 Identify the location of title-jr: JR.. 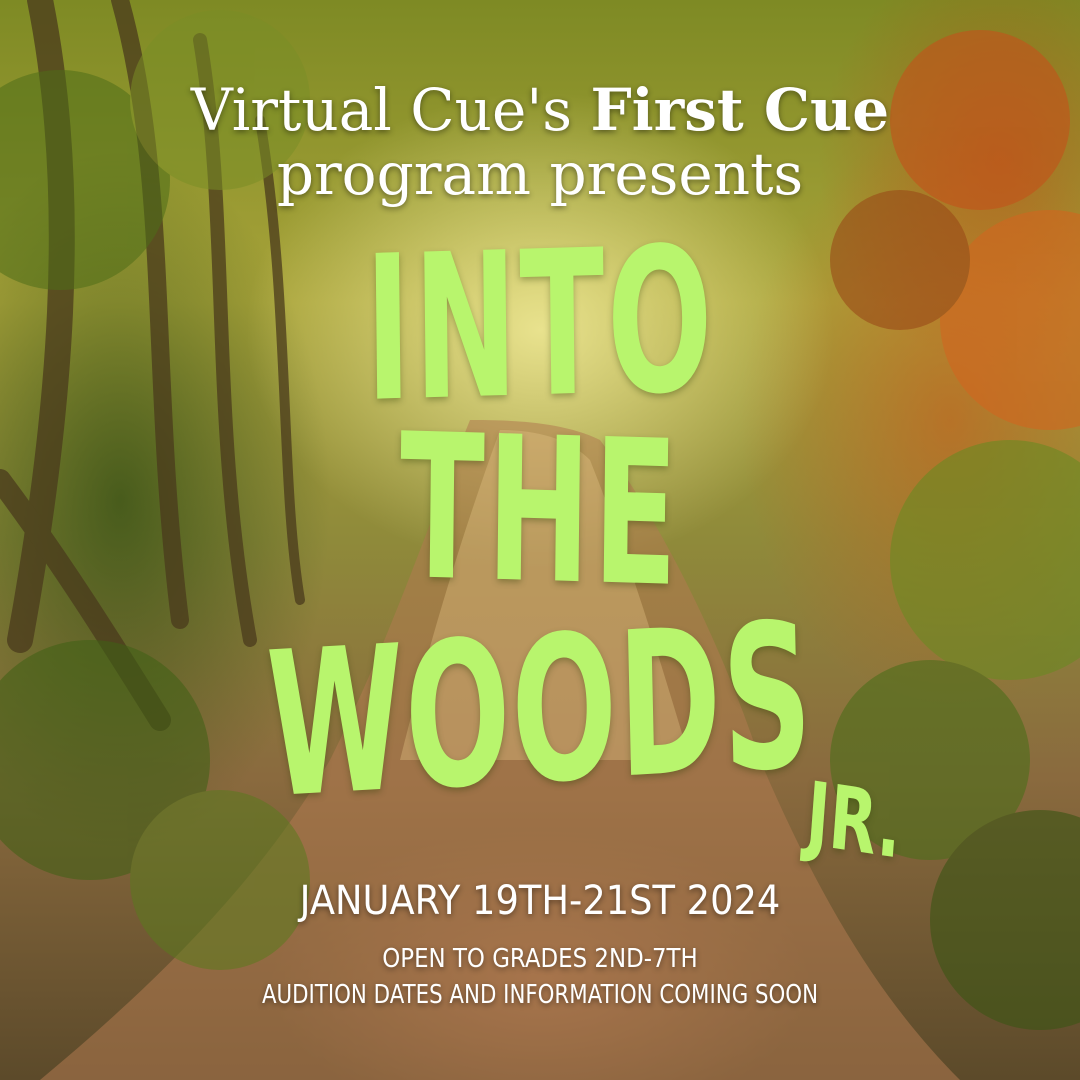
(854, 820).